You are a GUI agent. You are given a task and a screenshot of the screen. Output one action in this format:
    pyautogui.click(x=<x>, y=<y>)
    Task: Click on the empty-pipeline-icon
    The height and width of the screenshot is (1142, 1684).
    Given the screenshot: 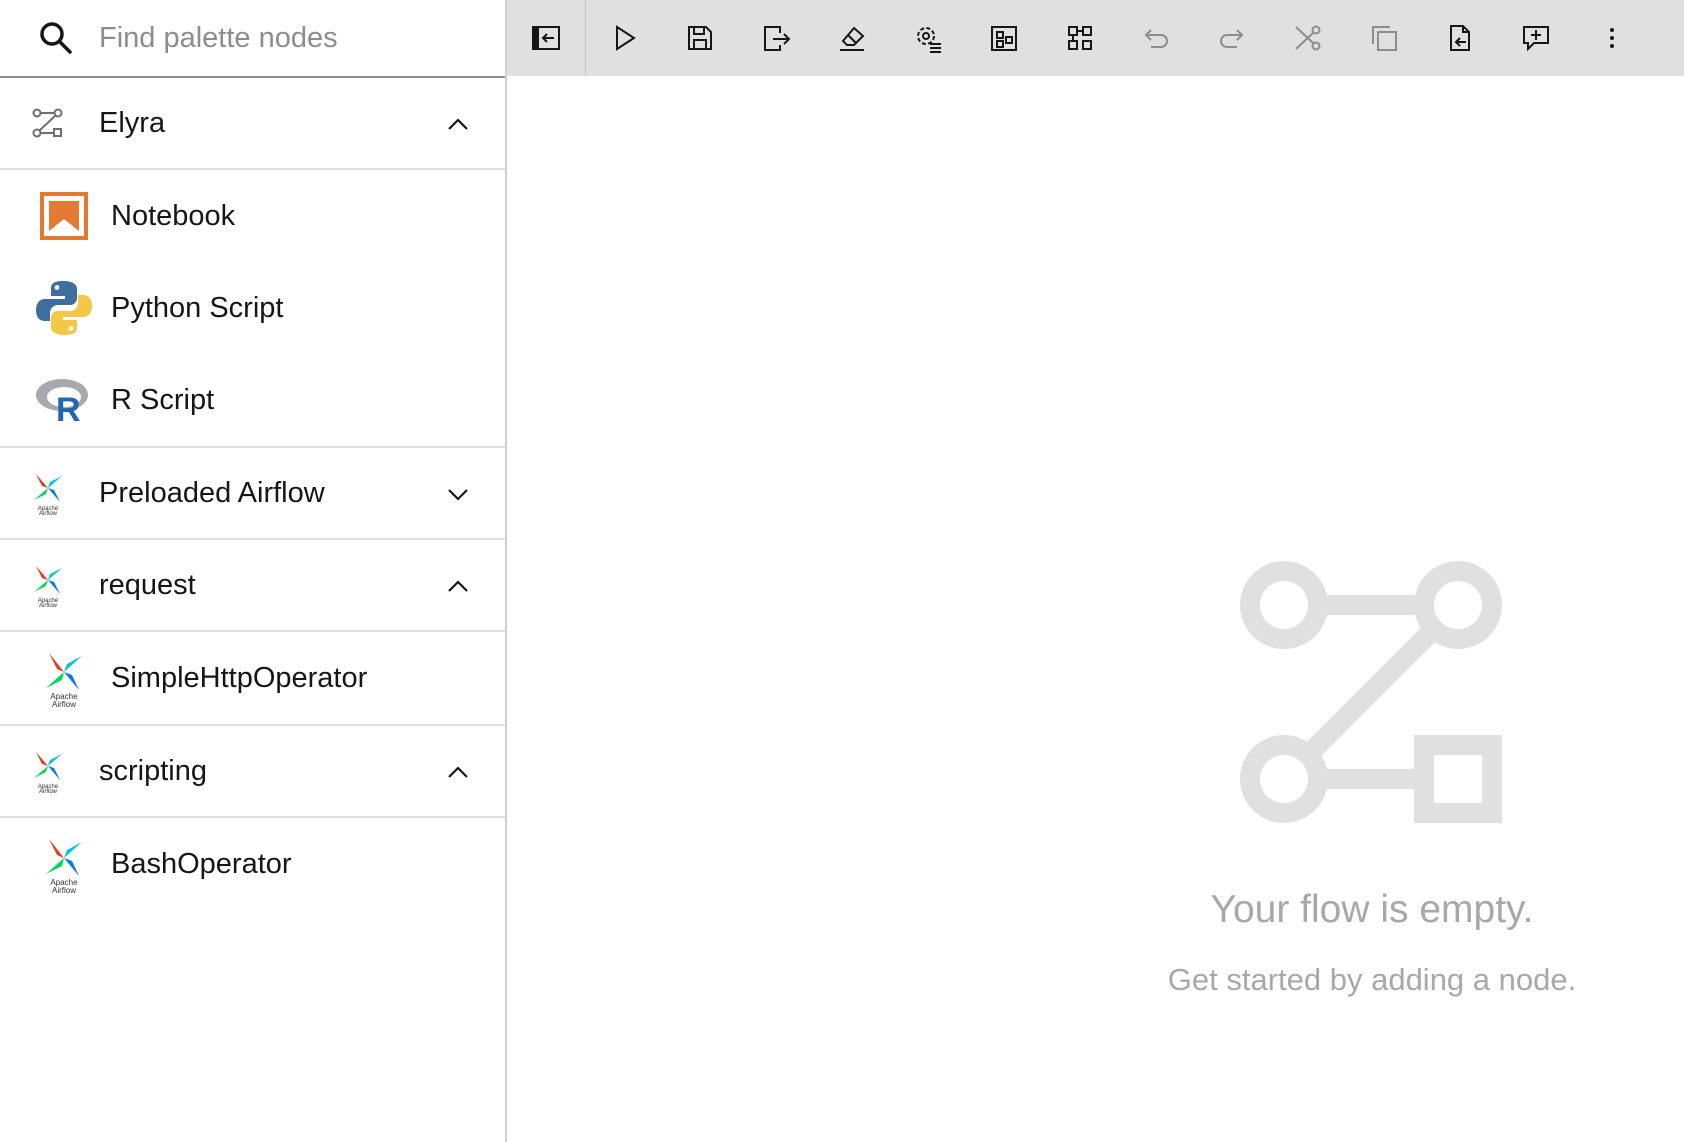 What is the action you would take?
    pyautogui.click(x=1371, y=692)
    